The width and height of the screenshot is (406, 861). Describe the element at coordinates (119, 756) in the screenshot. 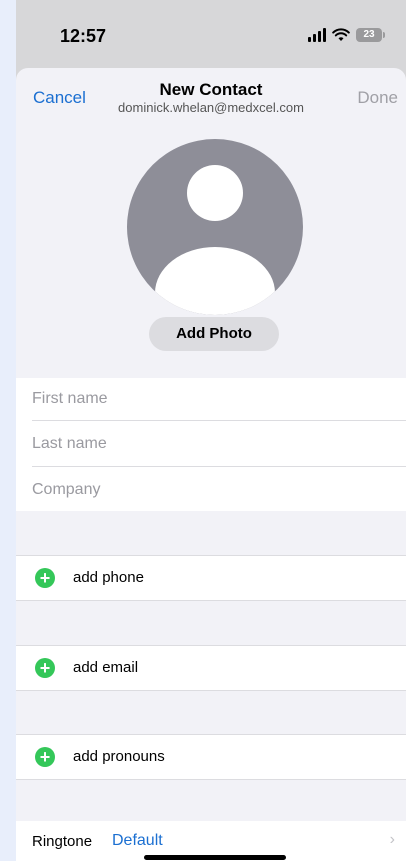

I see `add-pronouns-label: add pronouns` at that location.